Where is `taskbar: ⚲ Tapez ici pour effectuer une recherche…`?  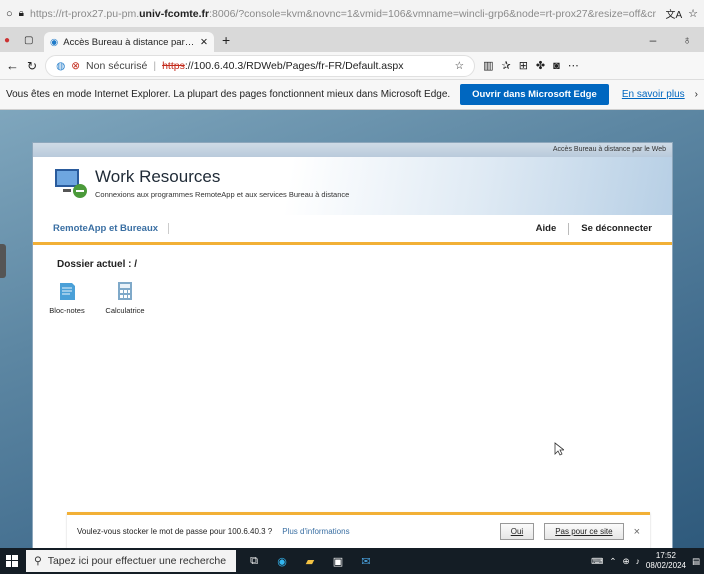
taskbar: ⚲ Tapez ici pour effectuer une recherche… is located at coordinates (352, 561).